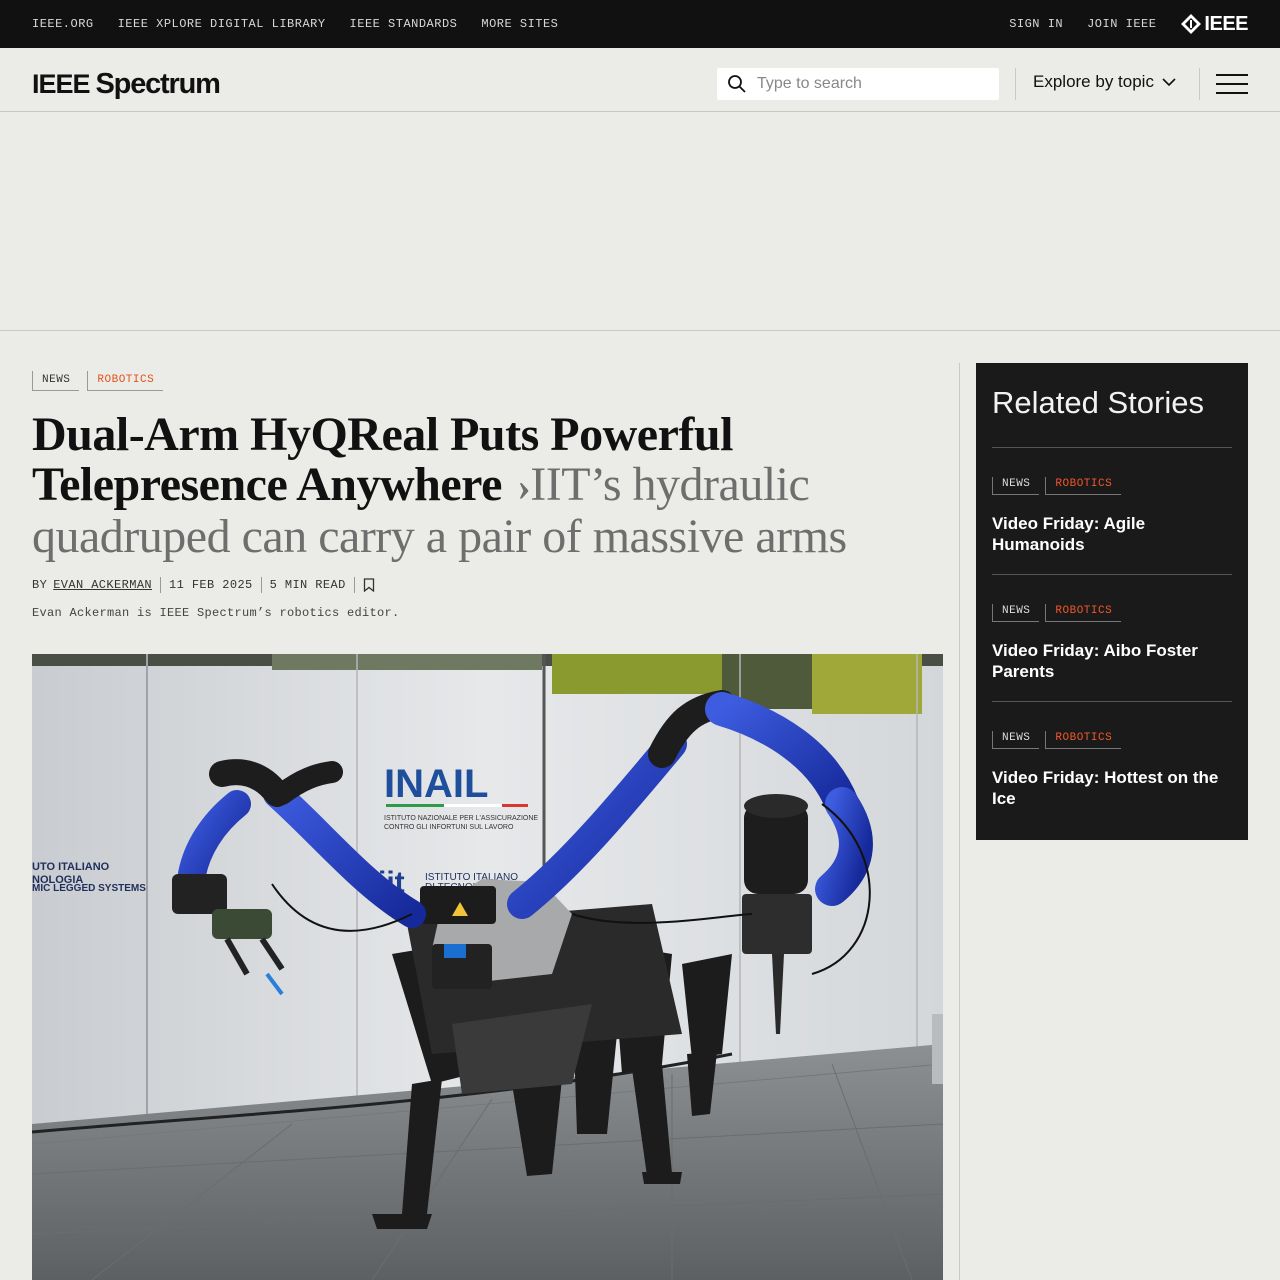 The image size is (1280, 1280). What do you see at coordinates (519, 24) in the screenshot?
I see `top-link-more-sites: MORE SITES` at bounding box center [519, 24].